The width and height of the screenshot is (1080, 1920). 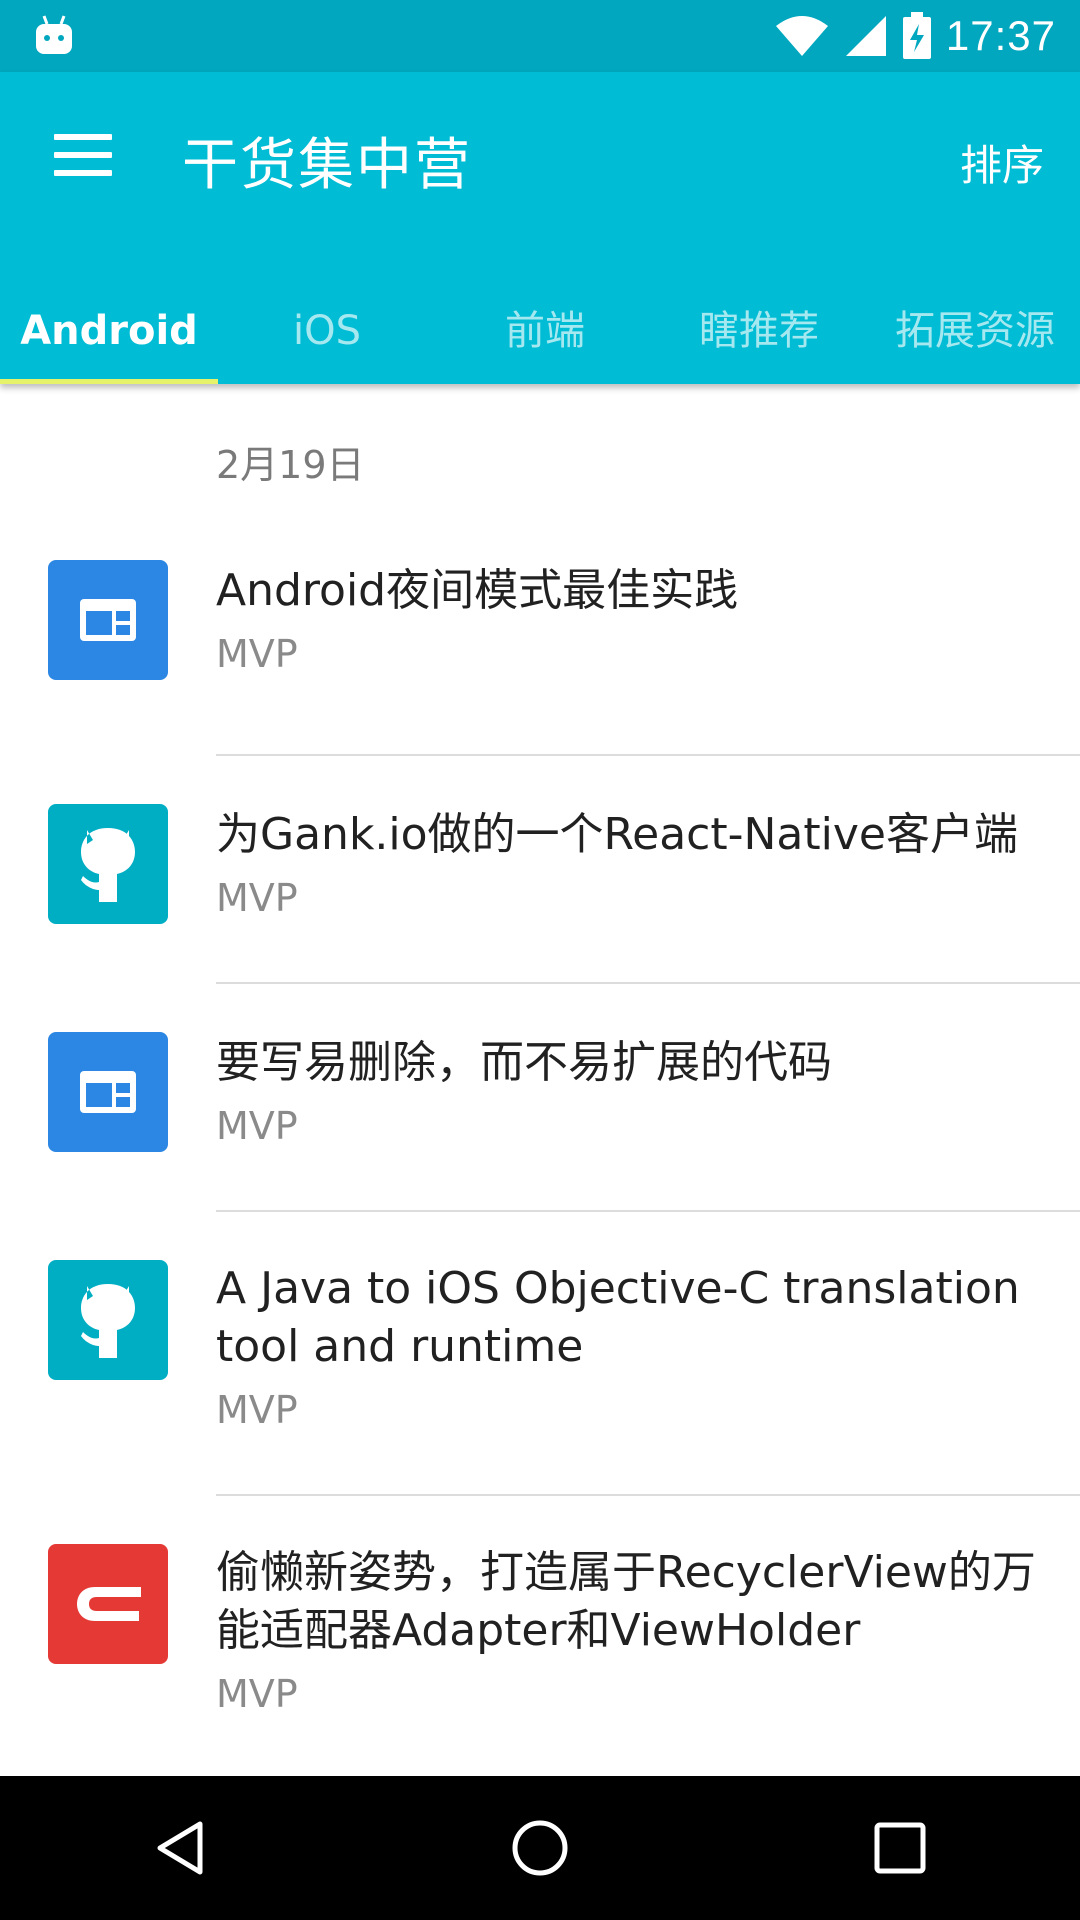 I want to click on tab-frontend: 前端, so click(x=545, y=331).